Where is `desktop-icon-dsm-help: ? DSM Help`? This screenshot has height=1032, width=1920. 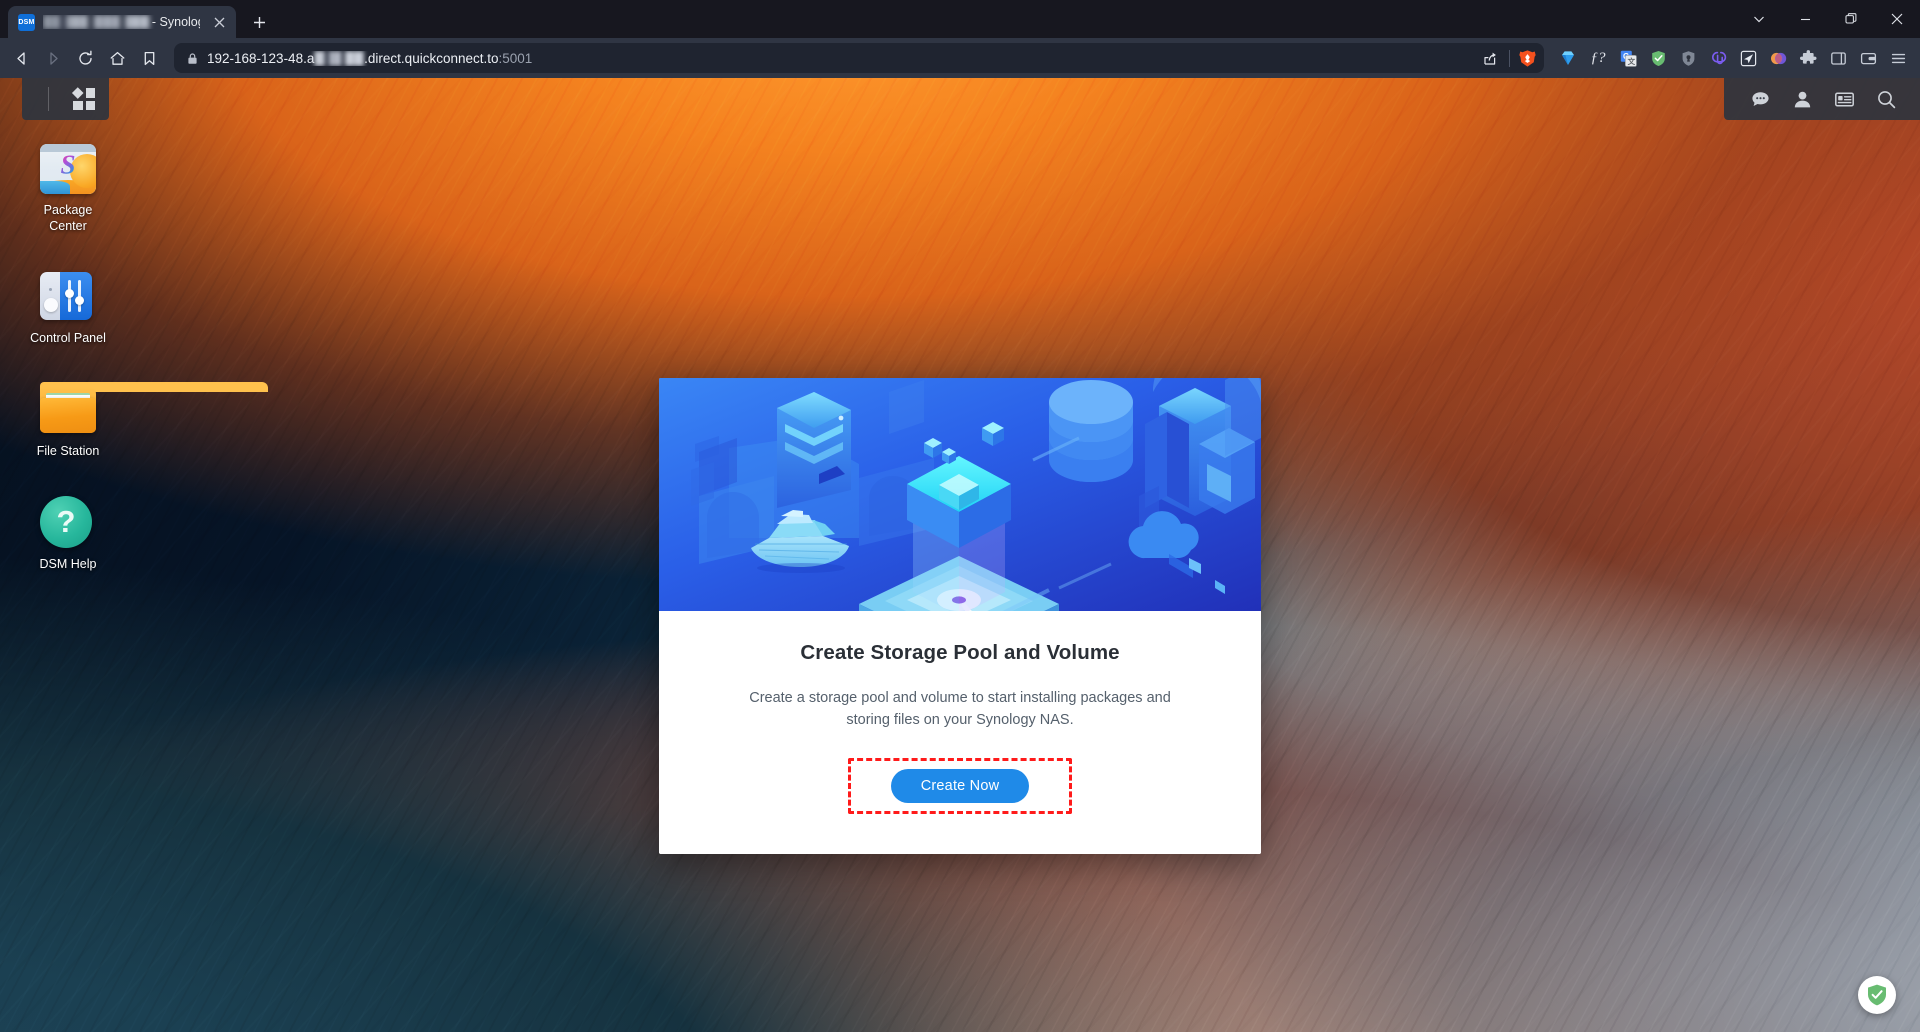 desktop-icon-dsm-help: ? DSM Help is located at coordinates (68, 533).